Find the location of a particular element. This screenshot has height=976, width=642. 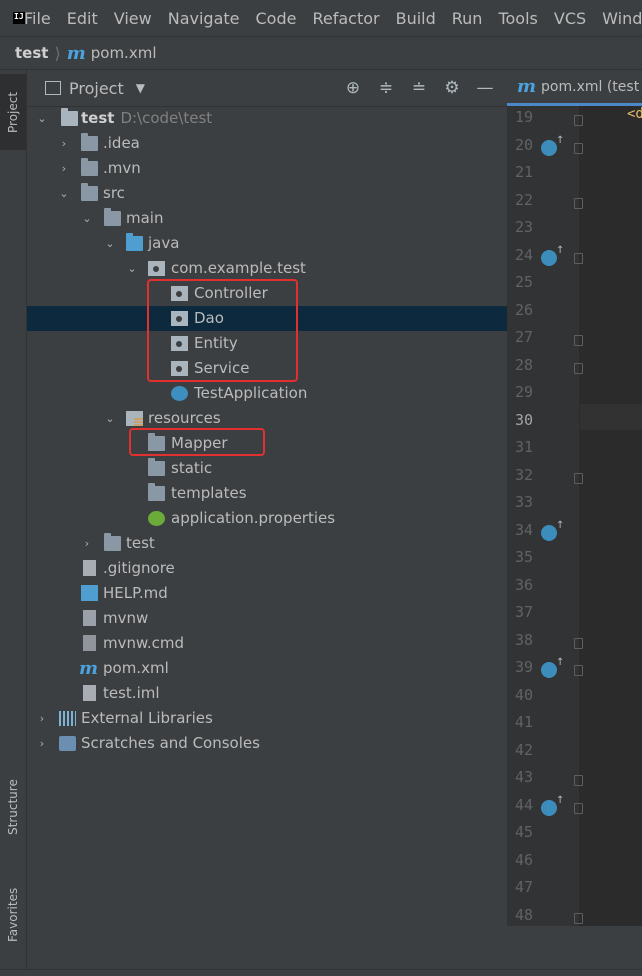

maven-file-icon: m is located at coordinates (76, 53).